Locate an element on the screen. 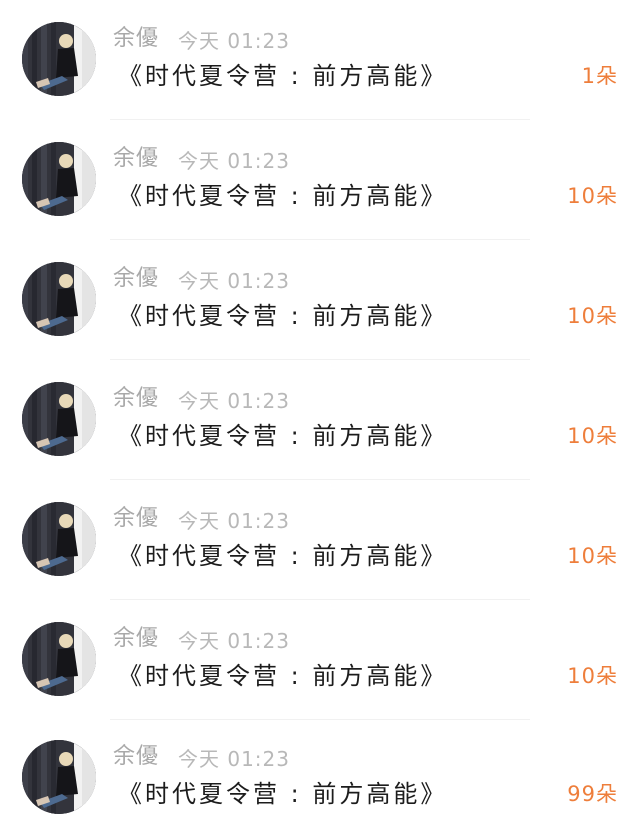  gift-record-item: 余優 今天 01:23 《时代夏令营 : 前方高能》 99朵 is located at coordinates (320, 778).